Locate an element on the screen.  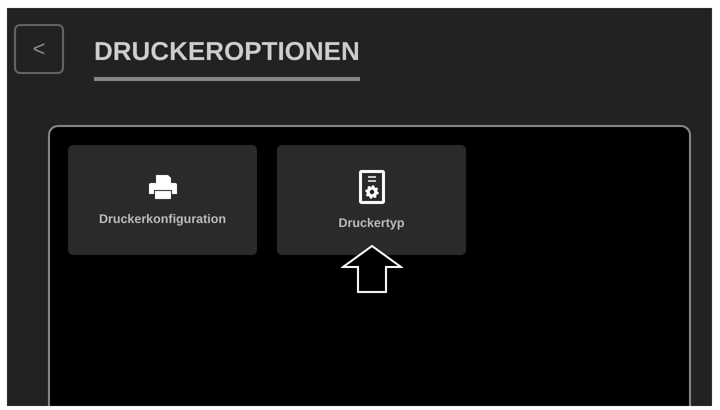
document-gear-icon is located at coordinates (371, 187).